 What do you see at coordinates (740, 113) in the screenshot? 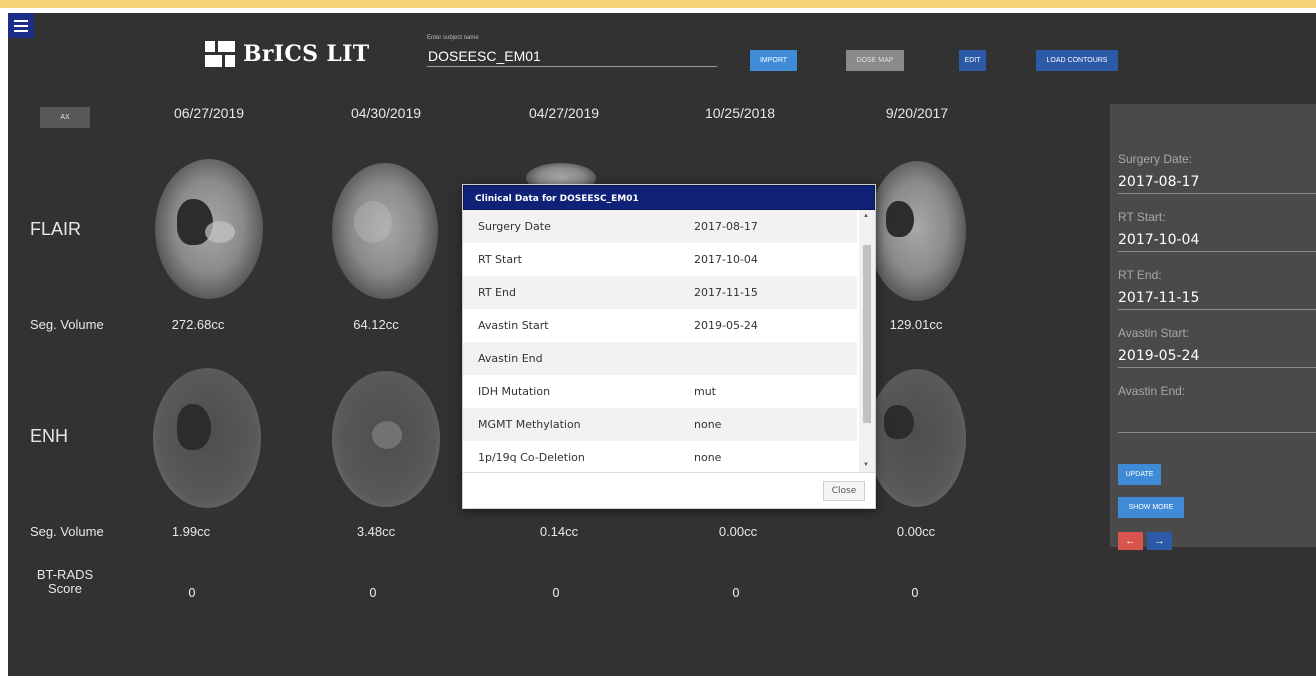
I see `scan-date: 10/25/2018` at bounding box center [740, 113].